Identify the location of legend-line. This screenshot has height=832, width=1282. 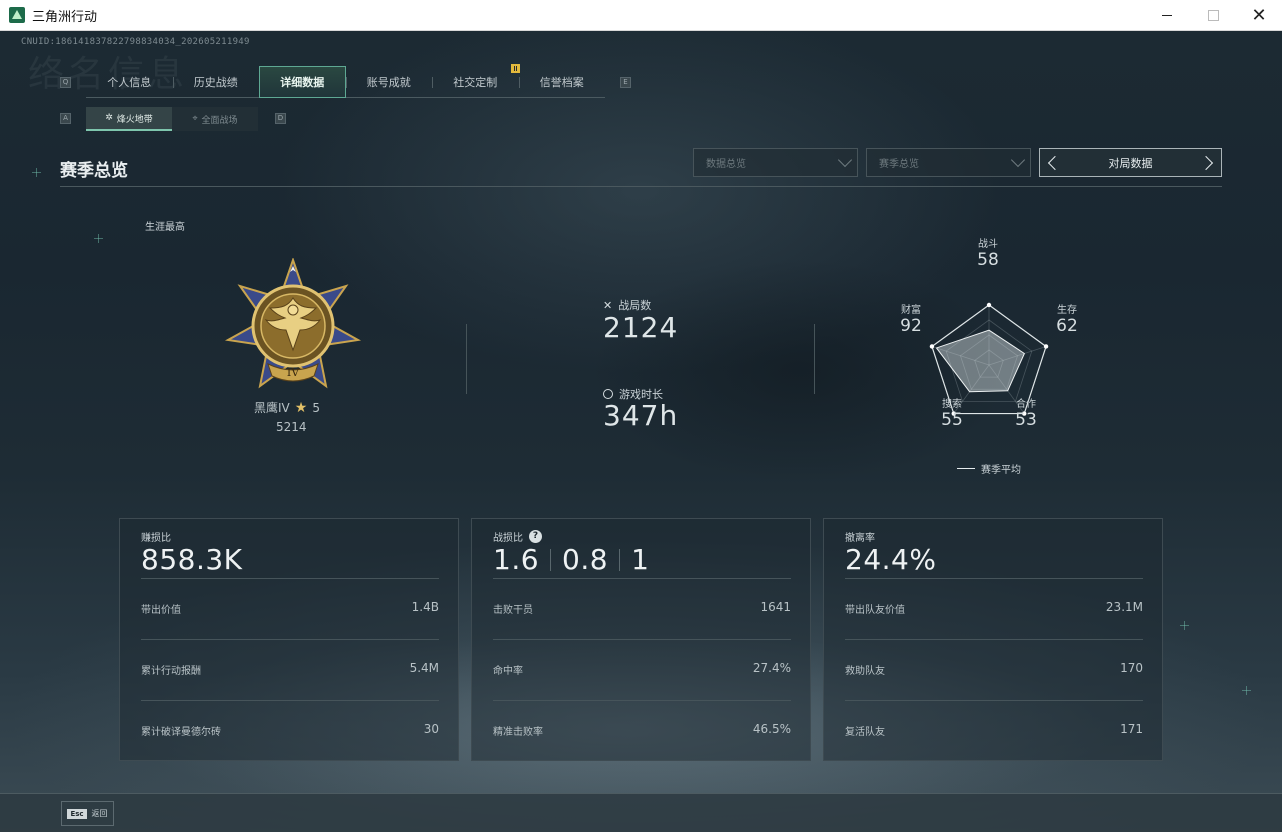
(966, 468).